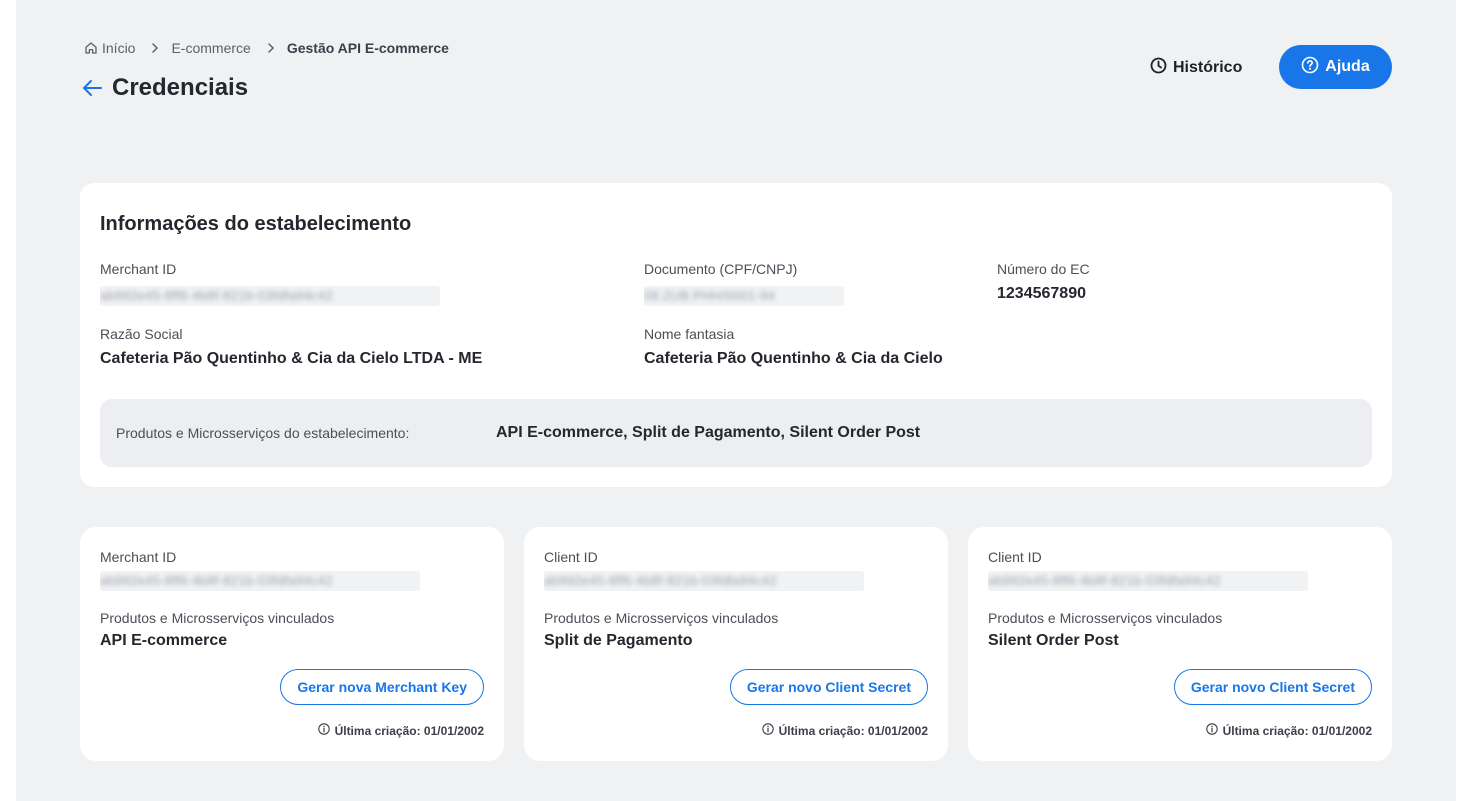  I want to click on document-field: Documento (CPF/CNPJ) 08.2UB.PHH/0001-94, so click(744, 283).